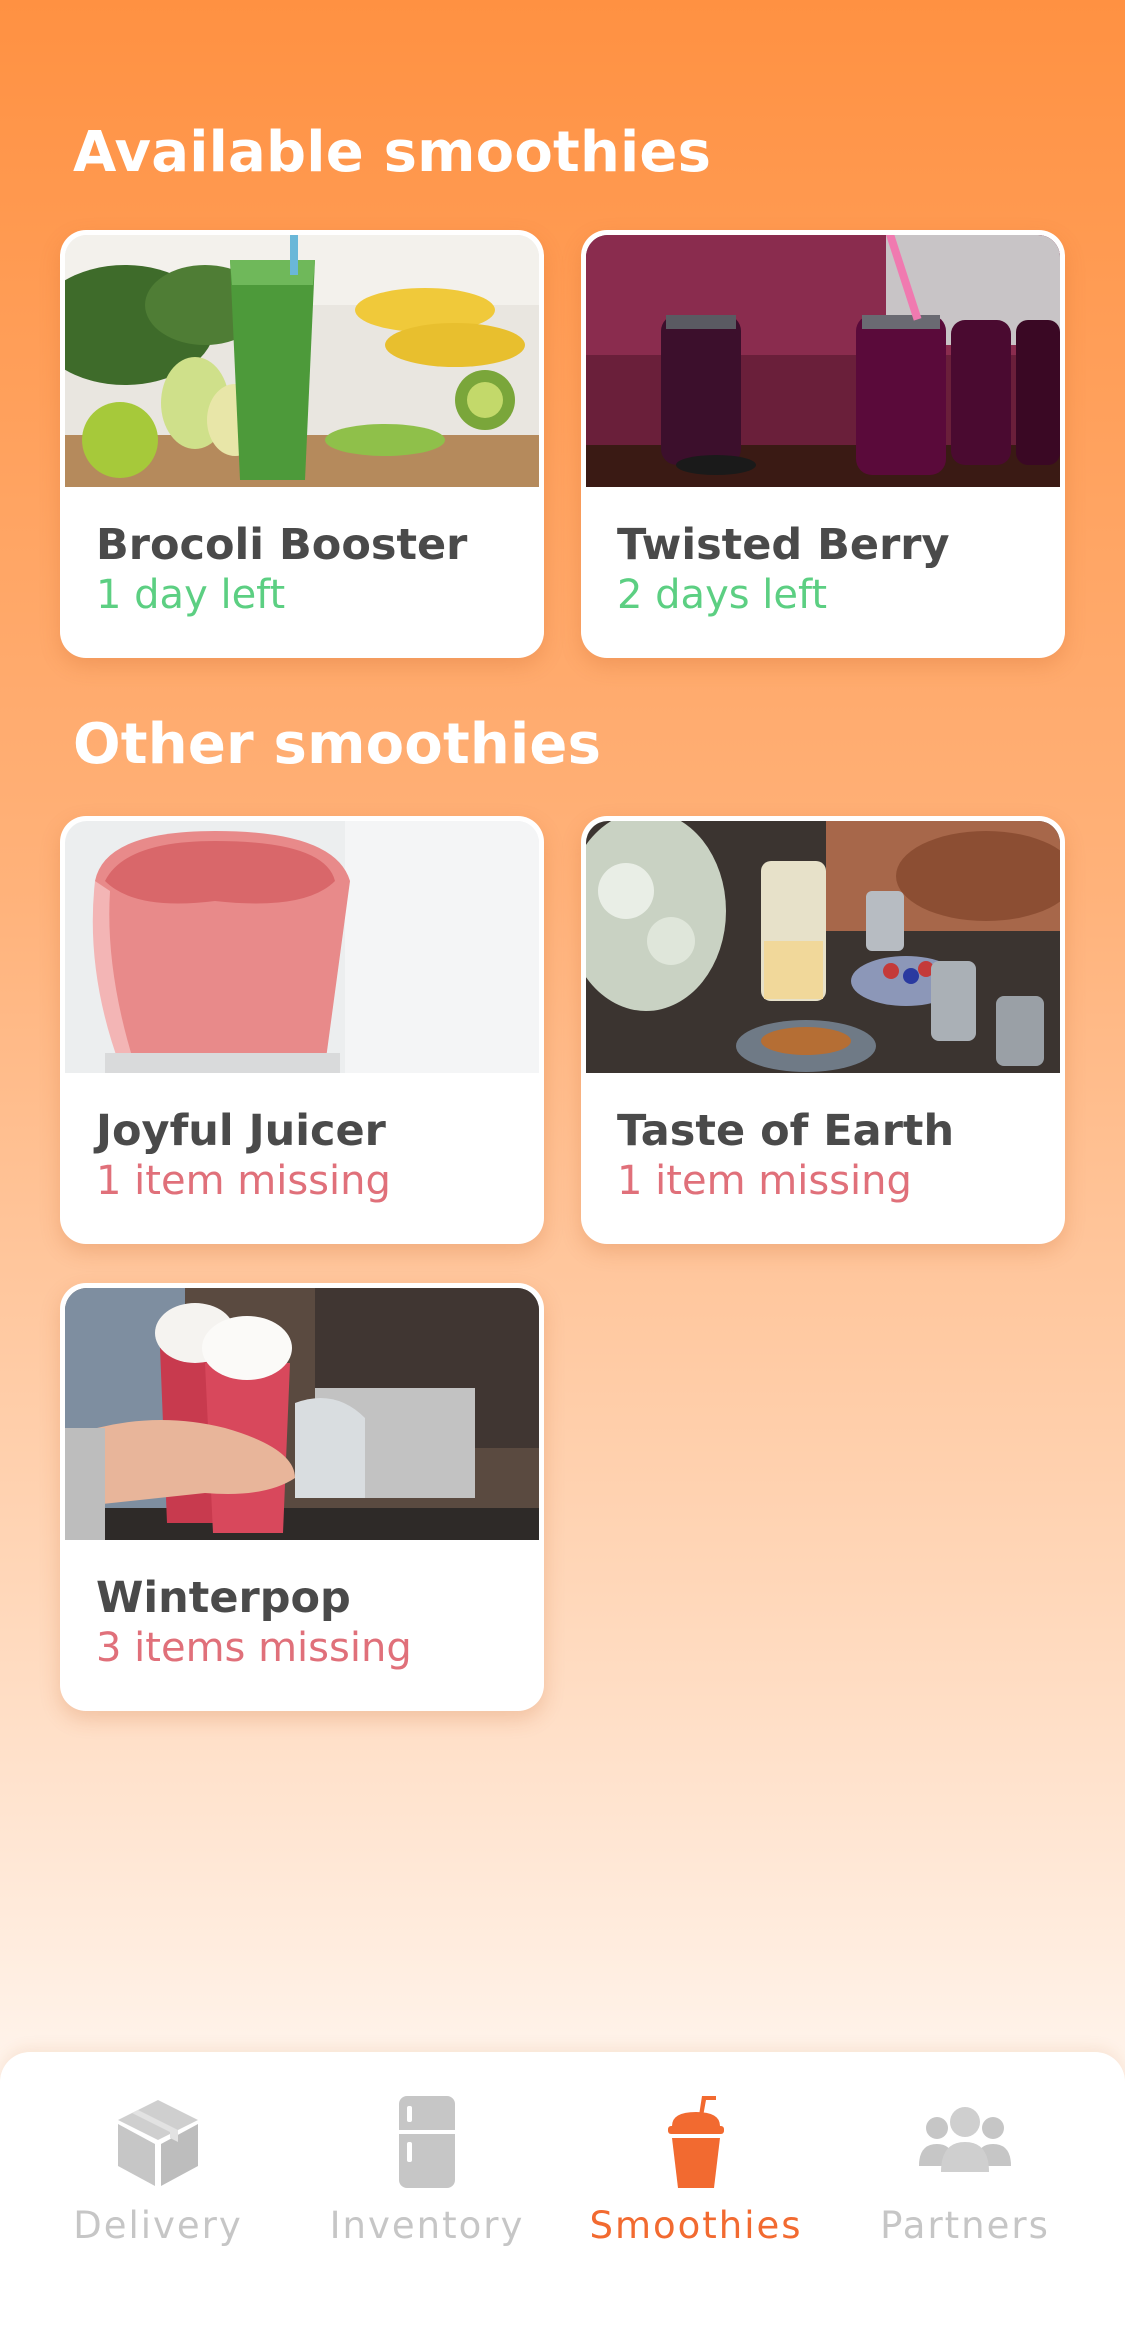 The image size is (1125, 2337). I want to click on tab-inventory: Inventory, so click(427, 2192).